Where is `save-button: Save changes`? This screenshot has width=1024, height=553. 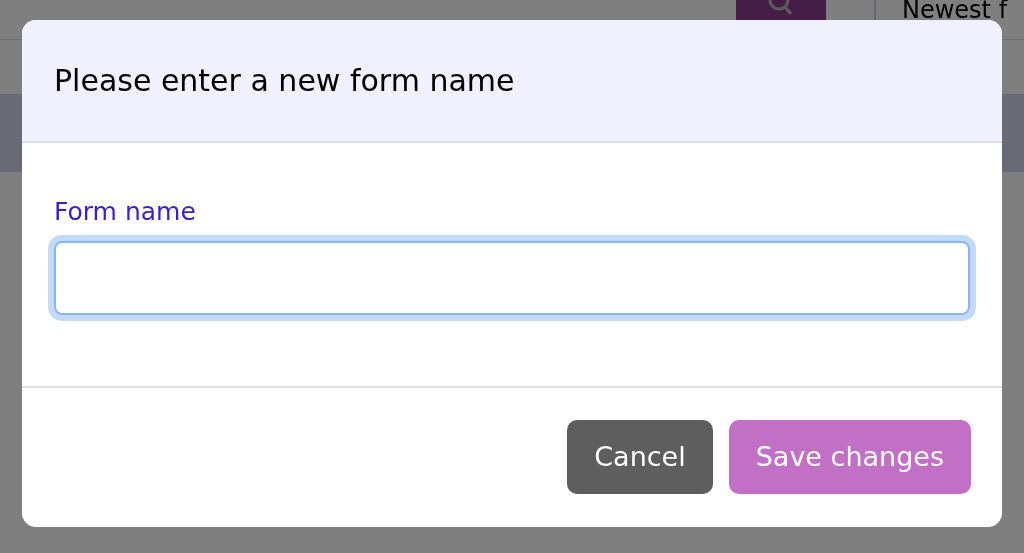
save-button: Save changes is located at coordinates (849, 457).